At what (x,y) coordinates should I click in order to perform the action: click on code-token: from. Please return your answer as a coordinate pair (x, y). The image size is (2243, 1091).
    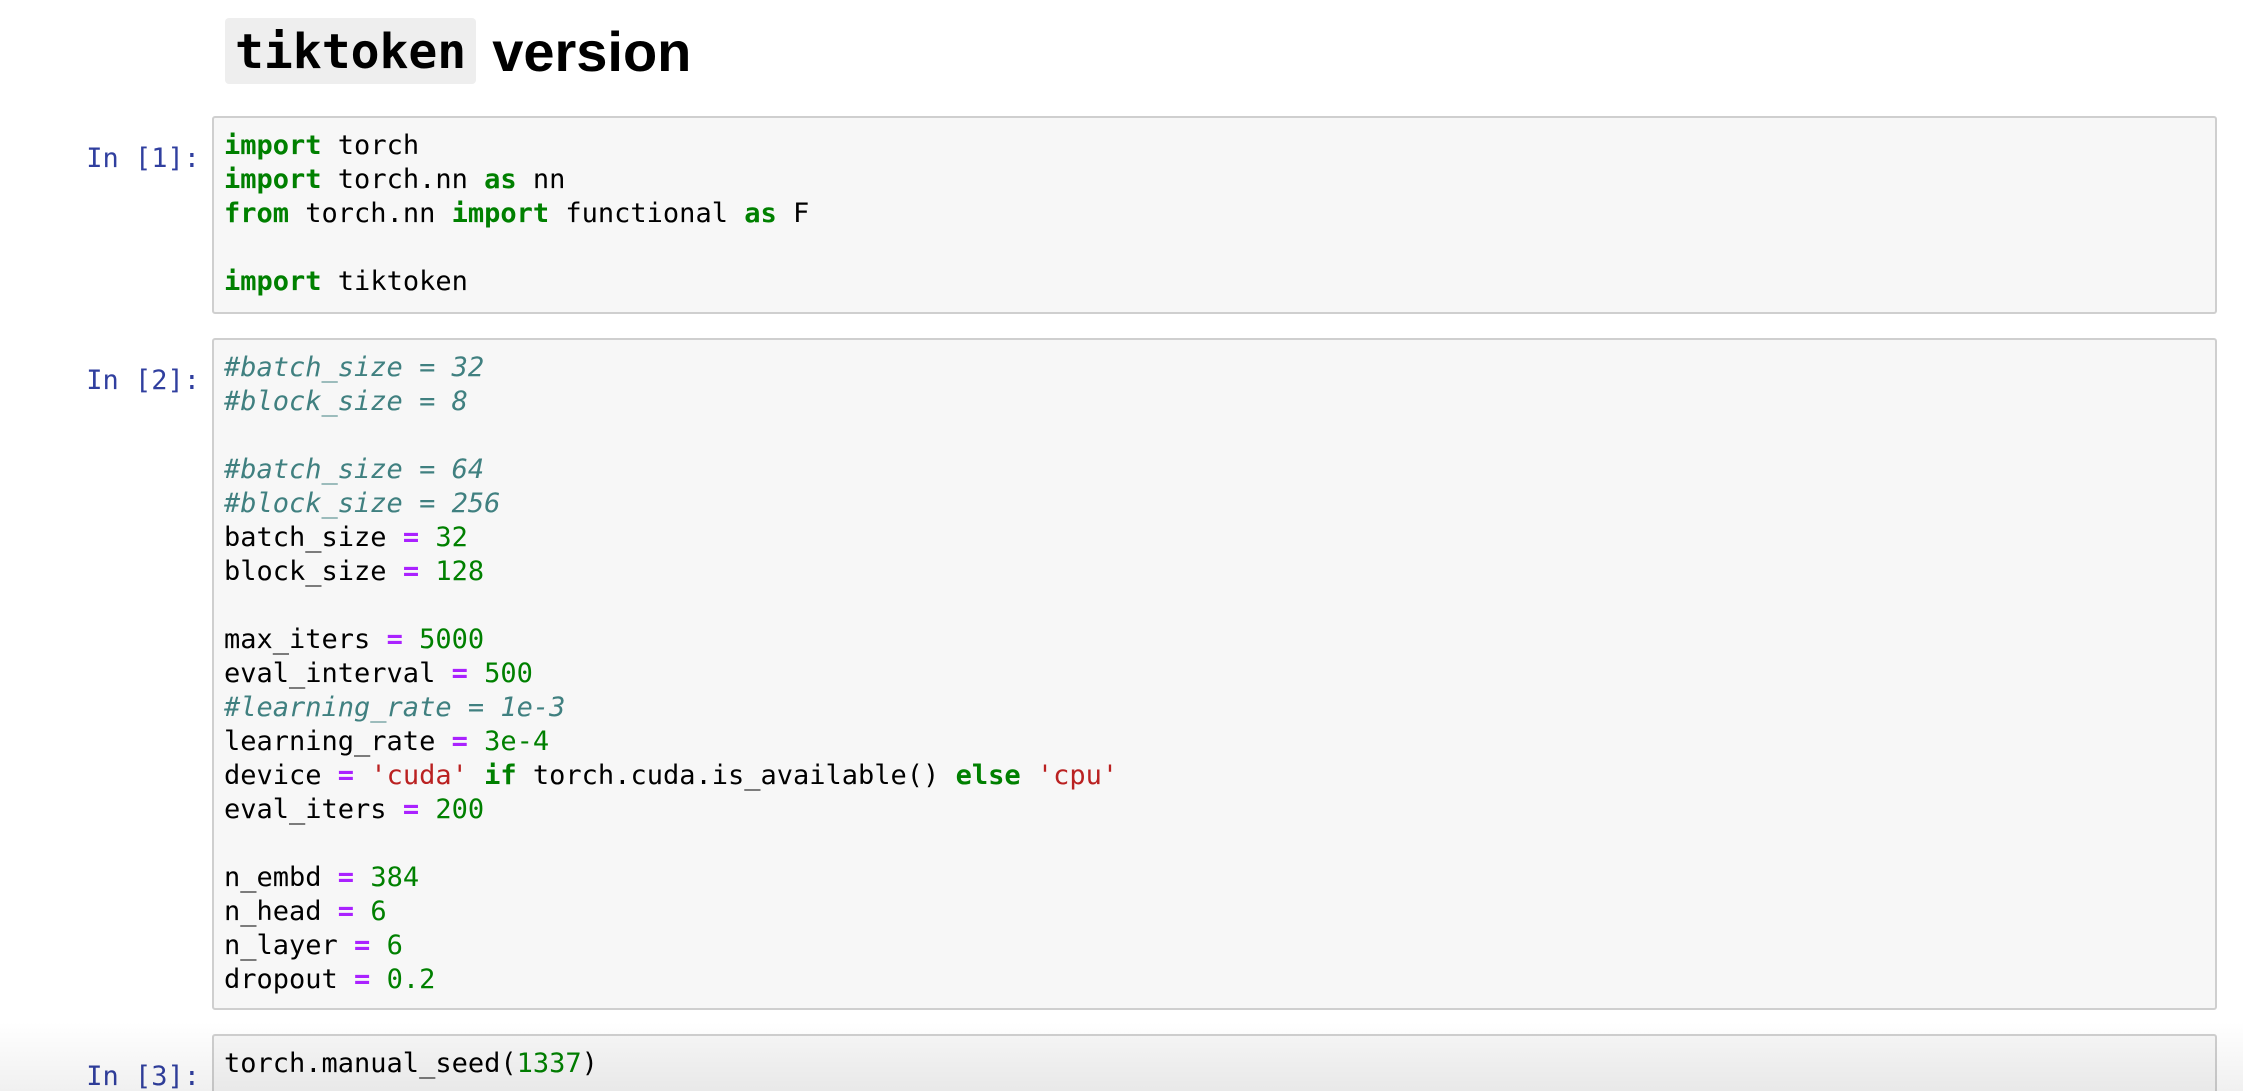
    Looking at the image, I should click on (257, 213).